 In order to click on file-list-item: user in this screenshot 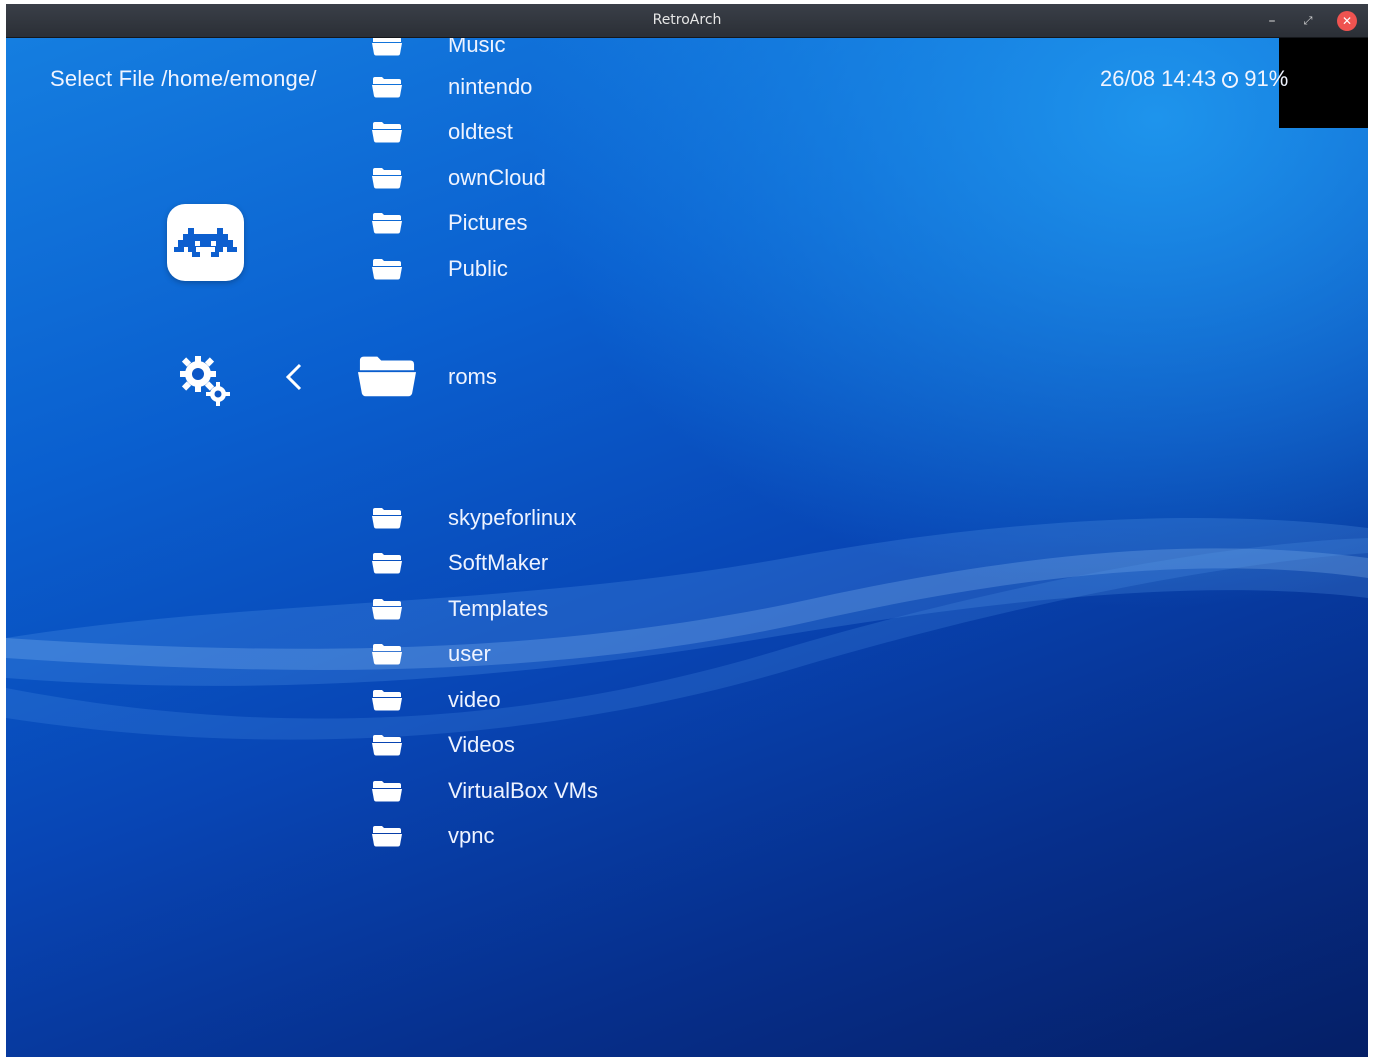, I will do `click(666, 655)`.